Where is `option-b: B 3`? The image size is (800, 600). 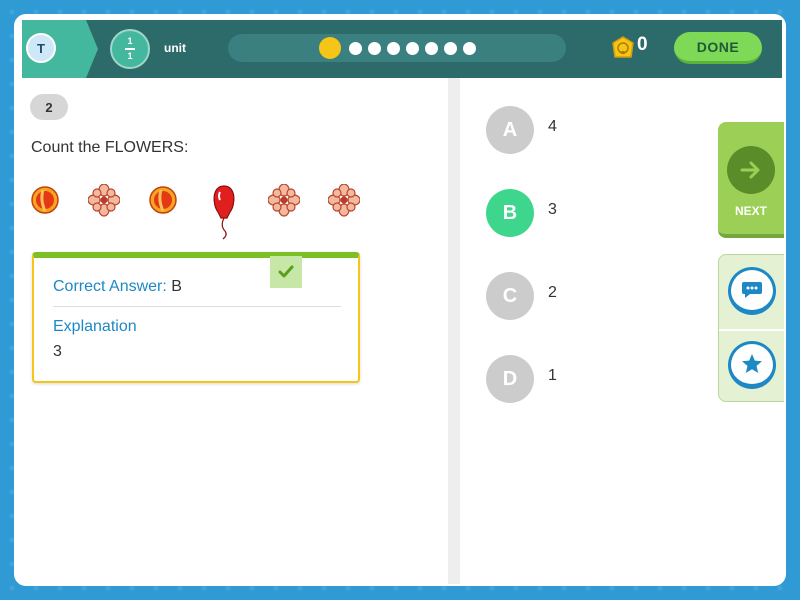
option-b: B 3 is located at coordinates (546, 214).